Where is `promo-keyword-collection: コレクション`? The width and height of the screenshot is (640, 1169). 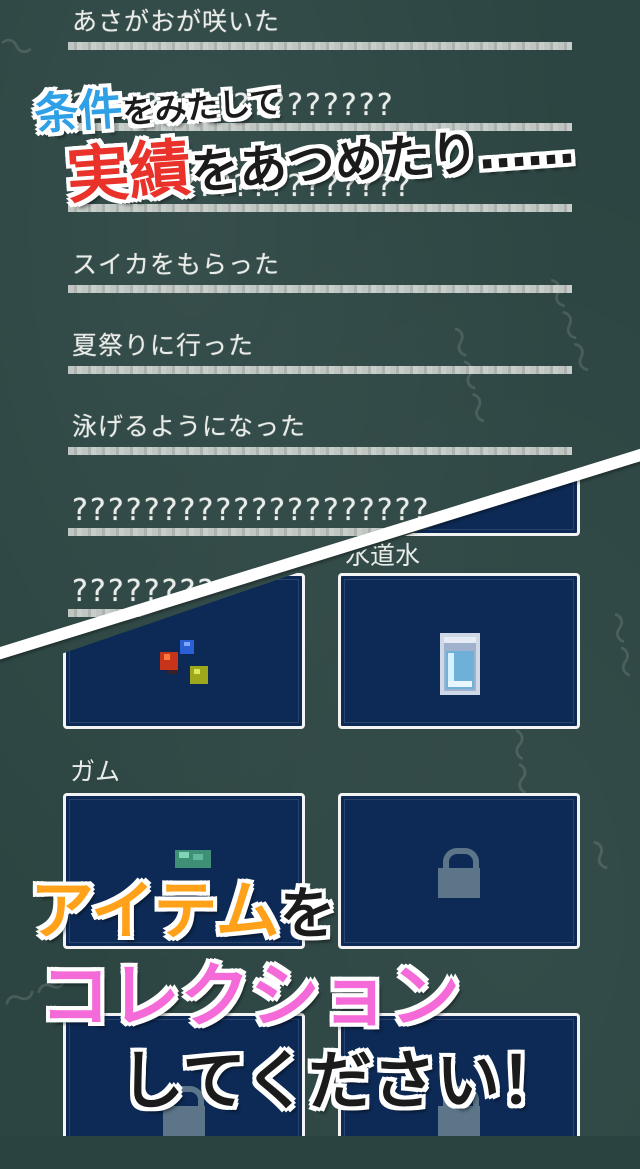 promo-keyword-collection: コレクション is located at coordinates (250, 996).